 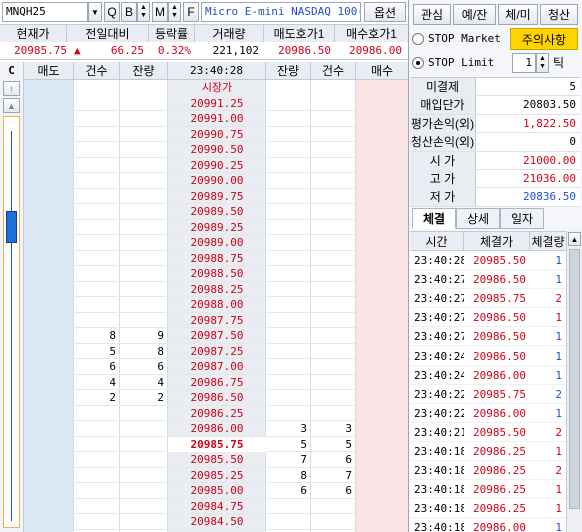 What do you see at coordinates (474, 14) in the screenshot?
I see `balance-button: 예/잔` at bounding box center [474, 14].